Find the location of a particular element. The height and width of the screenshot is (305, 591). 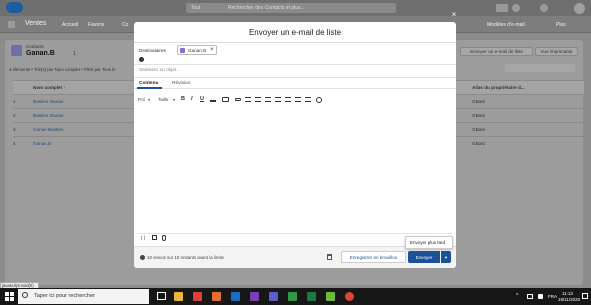

send-later-item: Envoyer plus tard is located at coordinates (427, 242).